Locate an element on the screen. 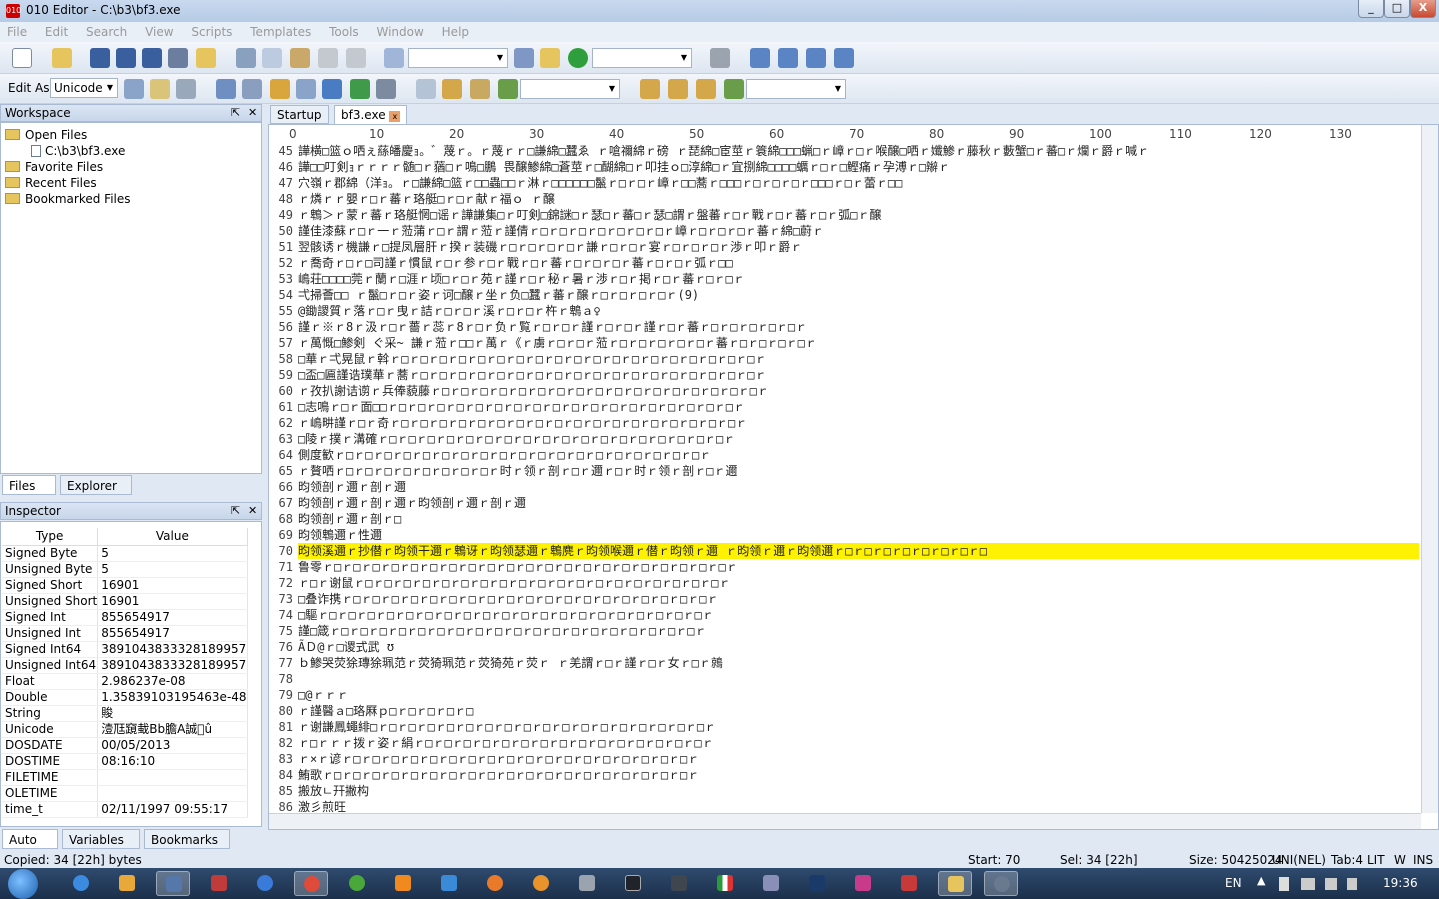  inspector-value: 08:16:10 is located at coordinates (172, 761).